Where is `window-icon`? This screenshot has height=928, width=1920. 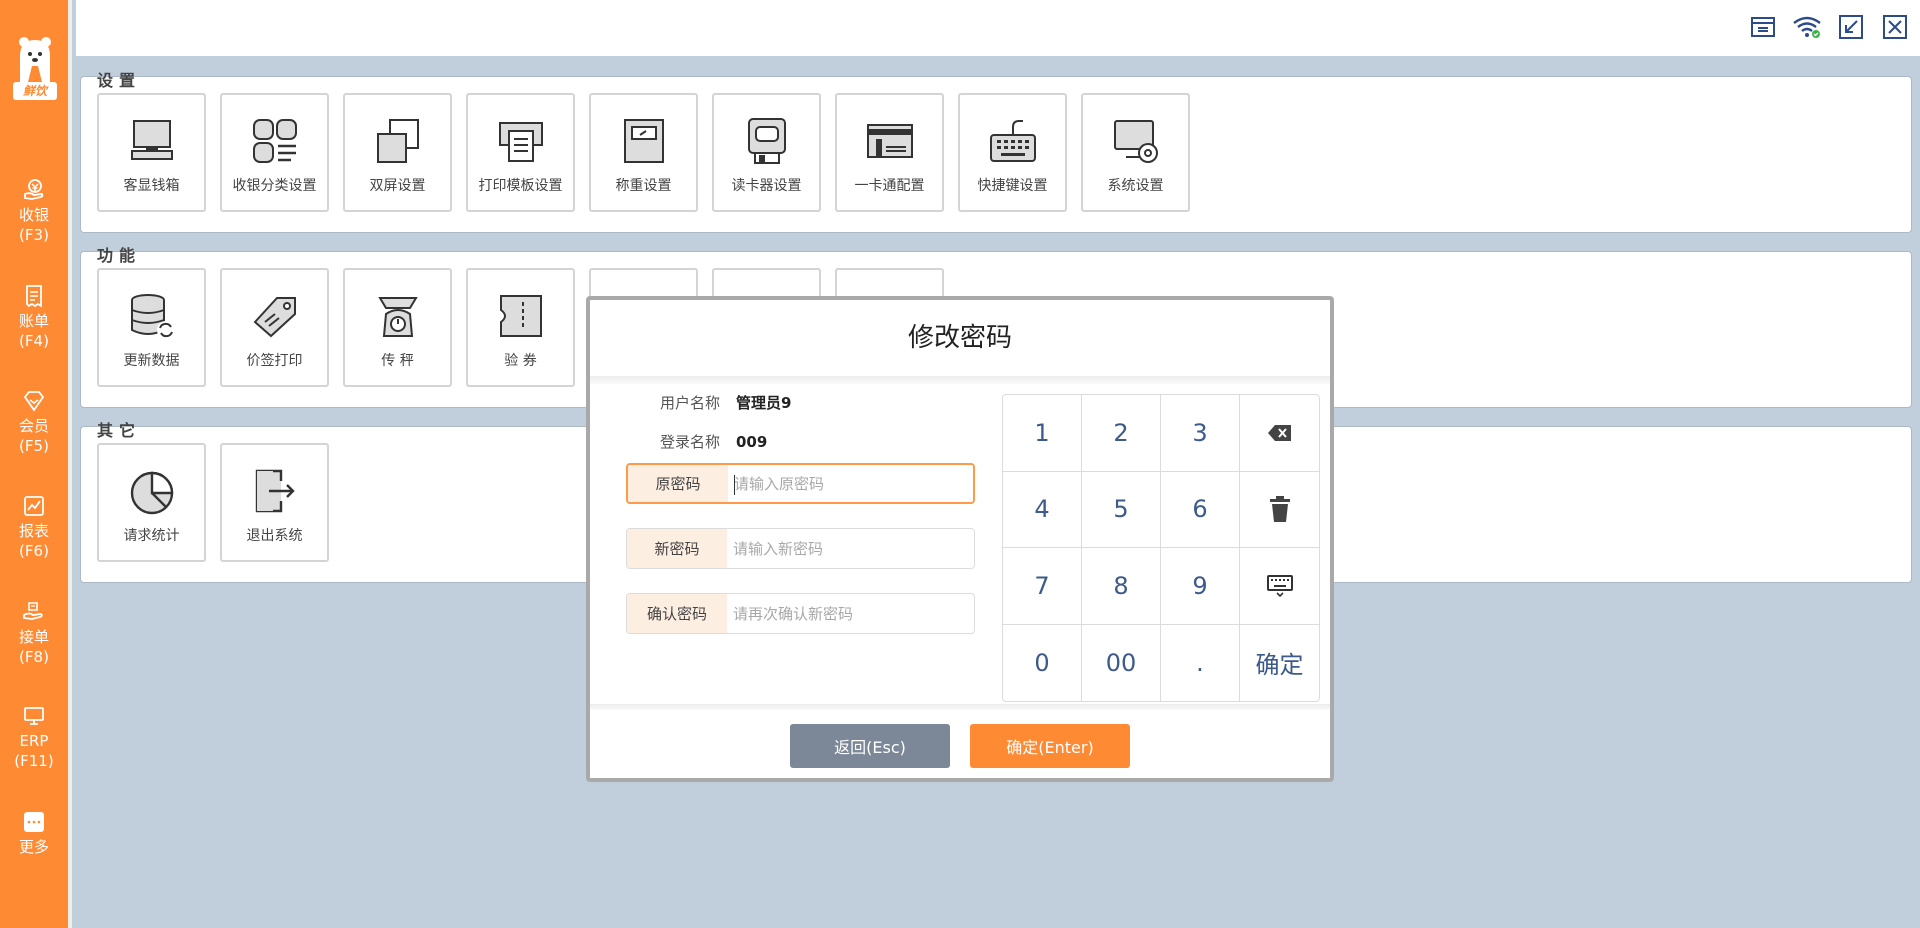
window-icon is located at coordinates (1763, 27).